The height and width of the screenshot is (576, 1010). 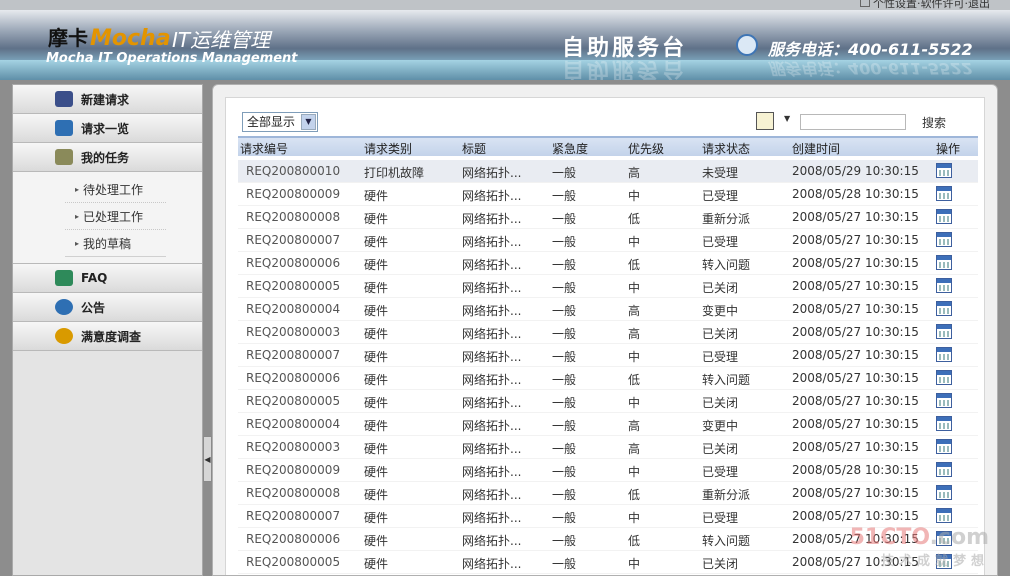 I want to click on cell-status: 转入问题, so click(x=726, y=265).